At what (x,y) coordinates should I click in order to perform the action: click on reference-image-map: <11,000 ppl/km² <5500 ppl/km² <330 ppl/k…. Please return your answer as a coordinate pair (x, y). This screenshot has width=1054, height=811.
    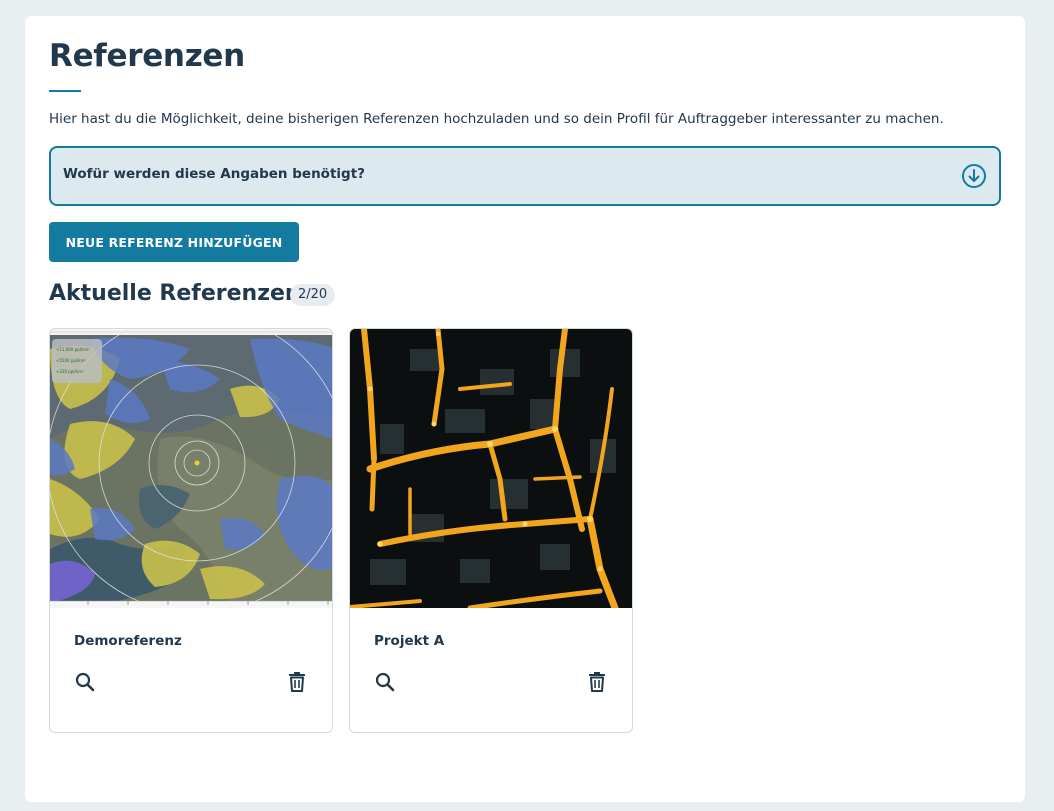
    Looking at the image, I should click on (191, 468).